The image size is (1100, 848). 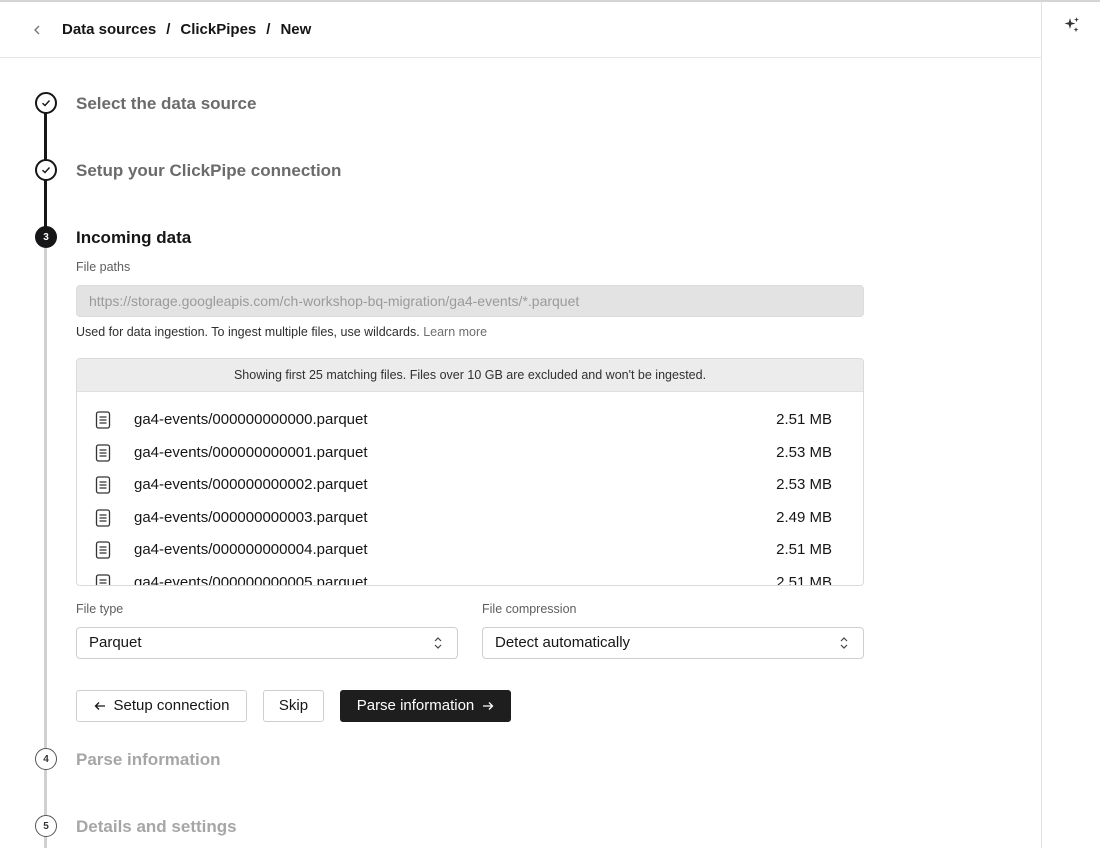 I want to click on breadcrumb: Data sources / ClickPipes / New, so click(x=186, y=29).